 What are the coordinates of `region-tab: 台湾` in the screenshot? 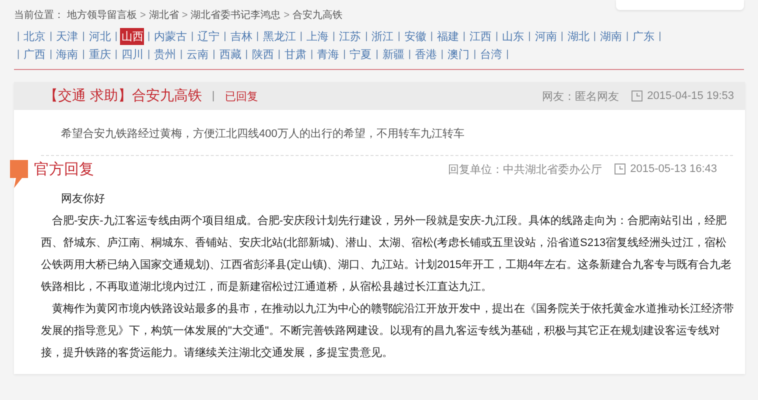 It's located at (491, 54).